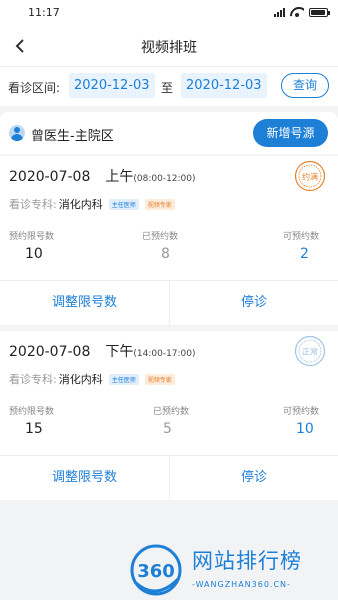  Describe the element at coordinates (304, 254) in the screenshot. I see `available-value: 2` at that location.